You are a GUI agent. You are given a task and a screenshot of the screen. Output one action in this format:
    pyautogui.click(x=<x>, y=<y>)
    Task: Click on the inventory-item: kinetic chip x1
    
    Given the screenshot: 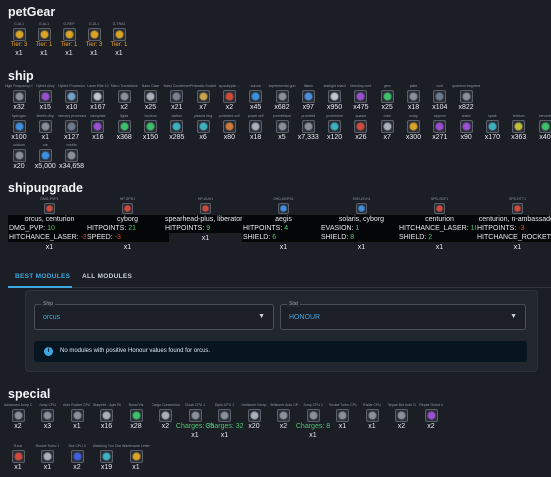 What is the action you would take?
    pyautogui.click(x=45, y=128)
    